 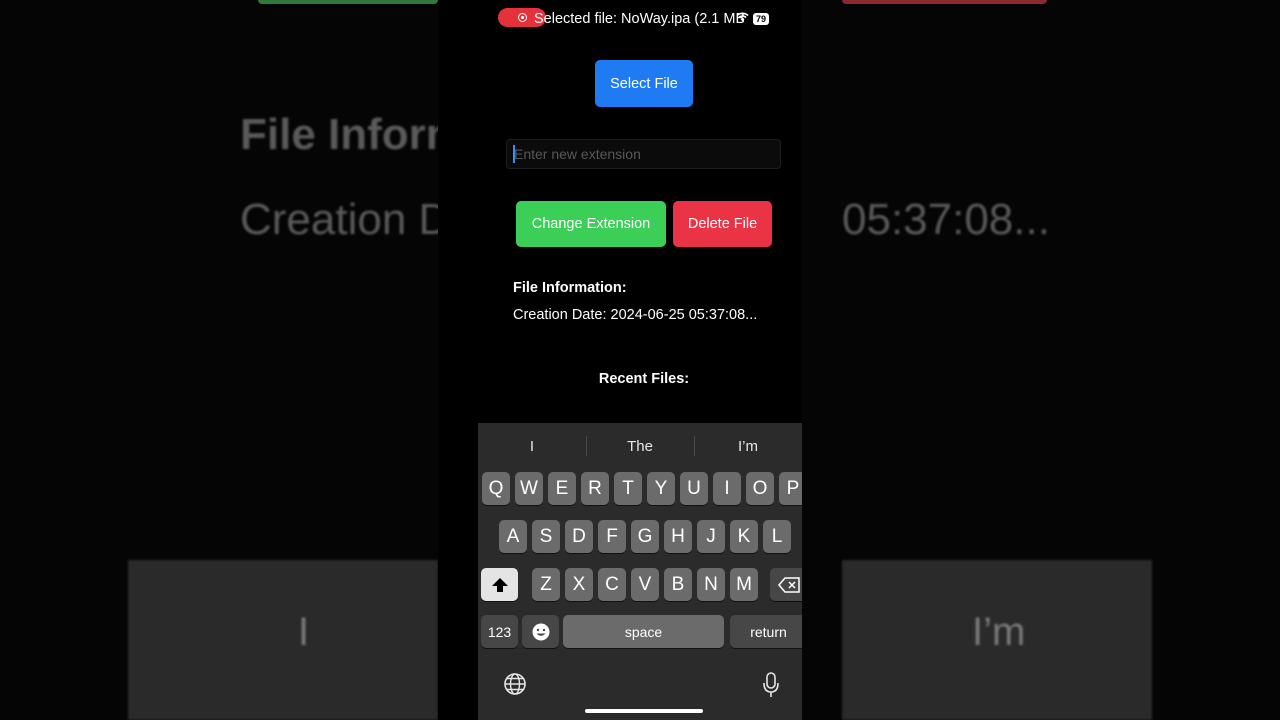 I want to click on recent-files-title: Recent Files:, so click(x=644, y=379).